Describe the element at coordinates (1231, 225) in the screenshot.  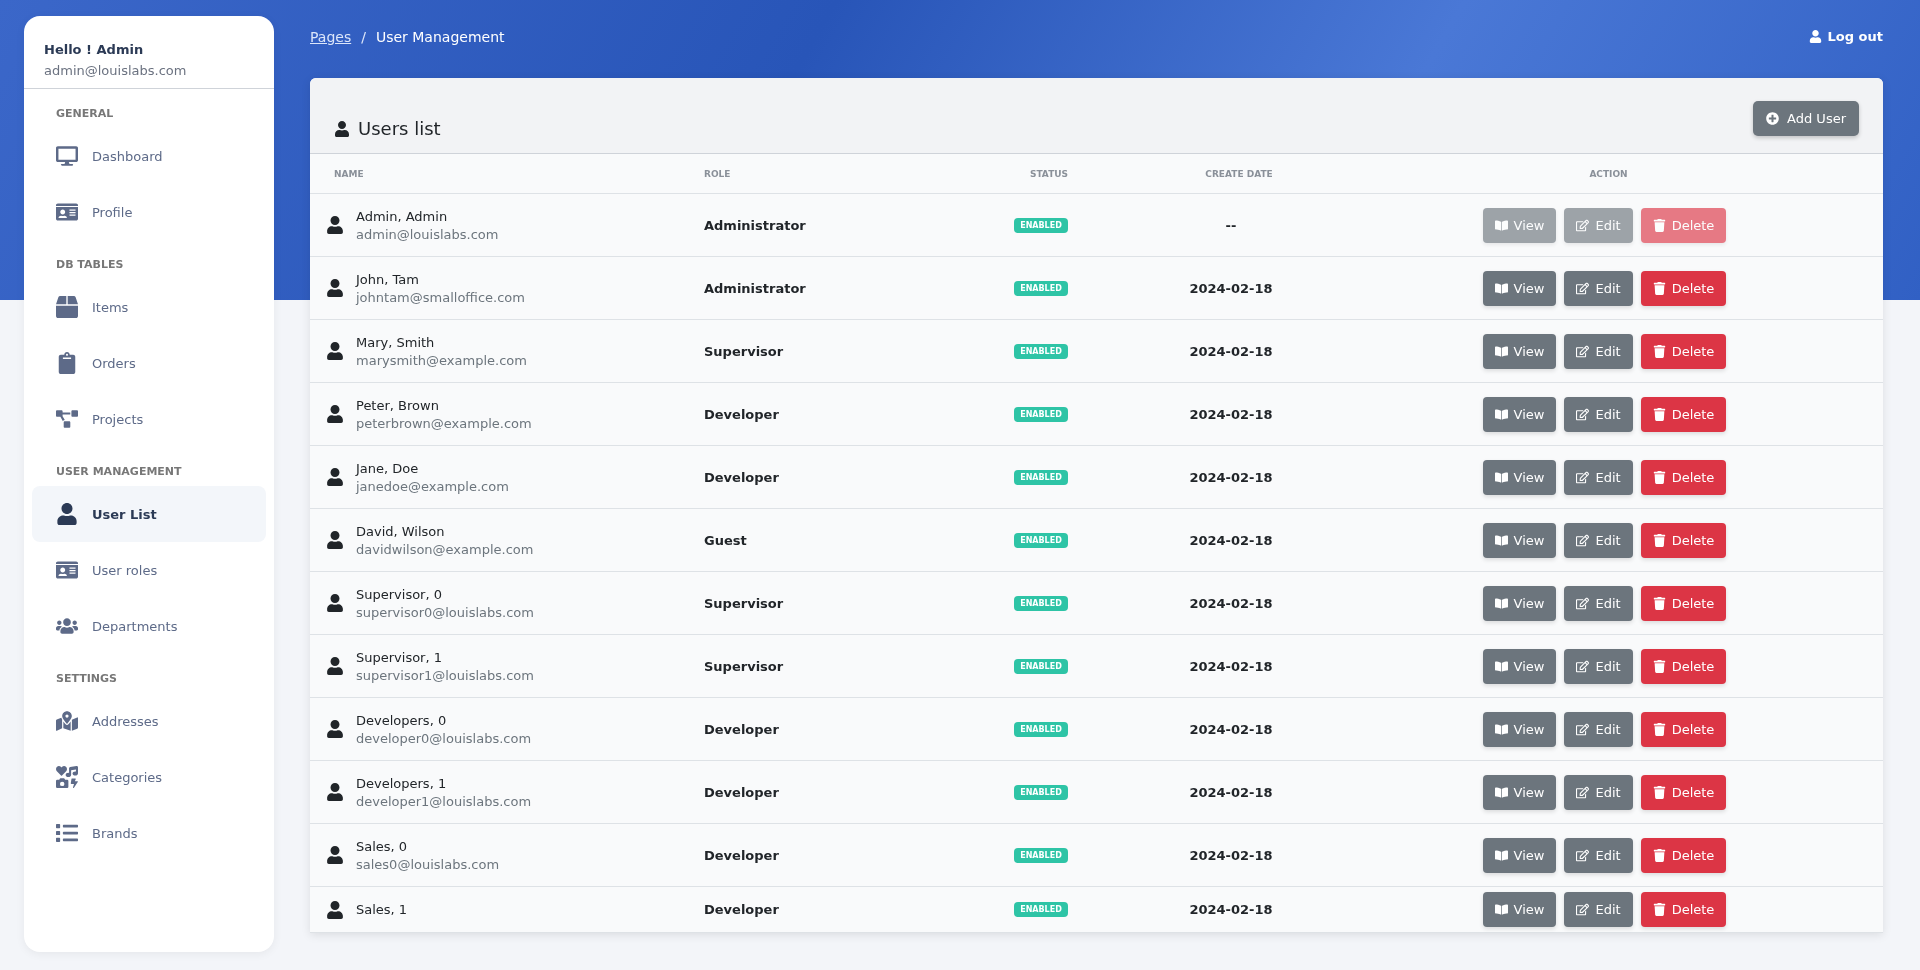
I see `date-cell: --` at that location.